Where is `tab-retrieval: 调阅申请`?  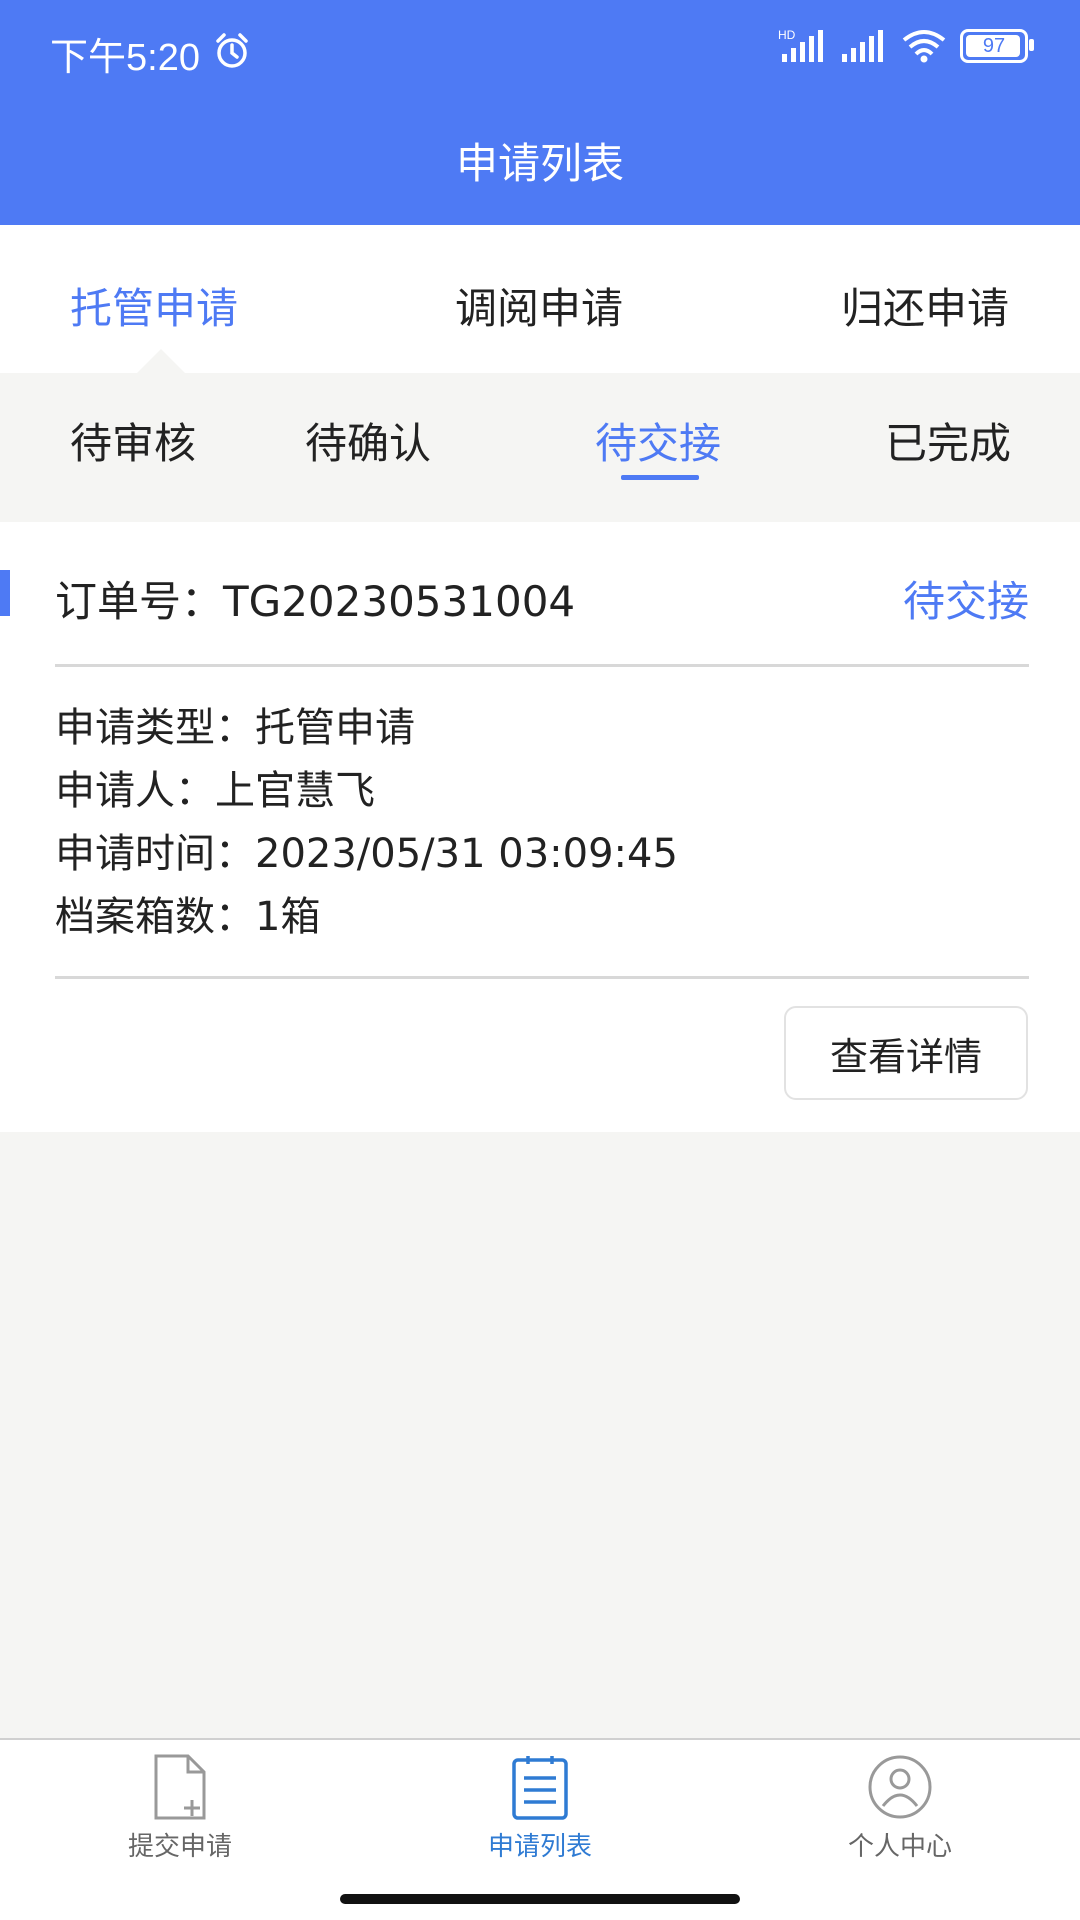 tab-retrieval: 调阅申请 is located at coordinates (539, 305).